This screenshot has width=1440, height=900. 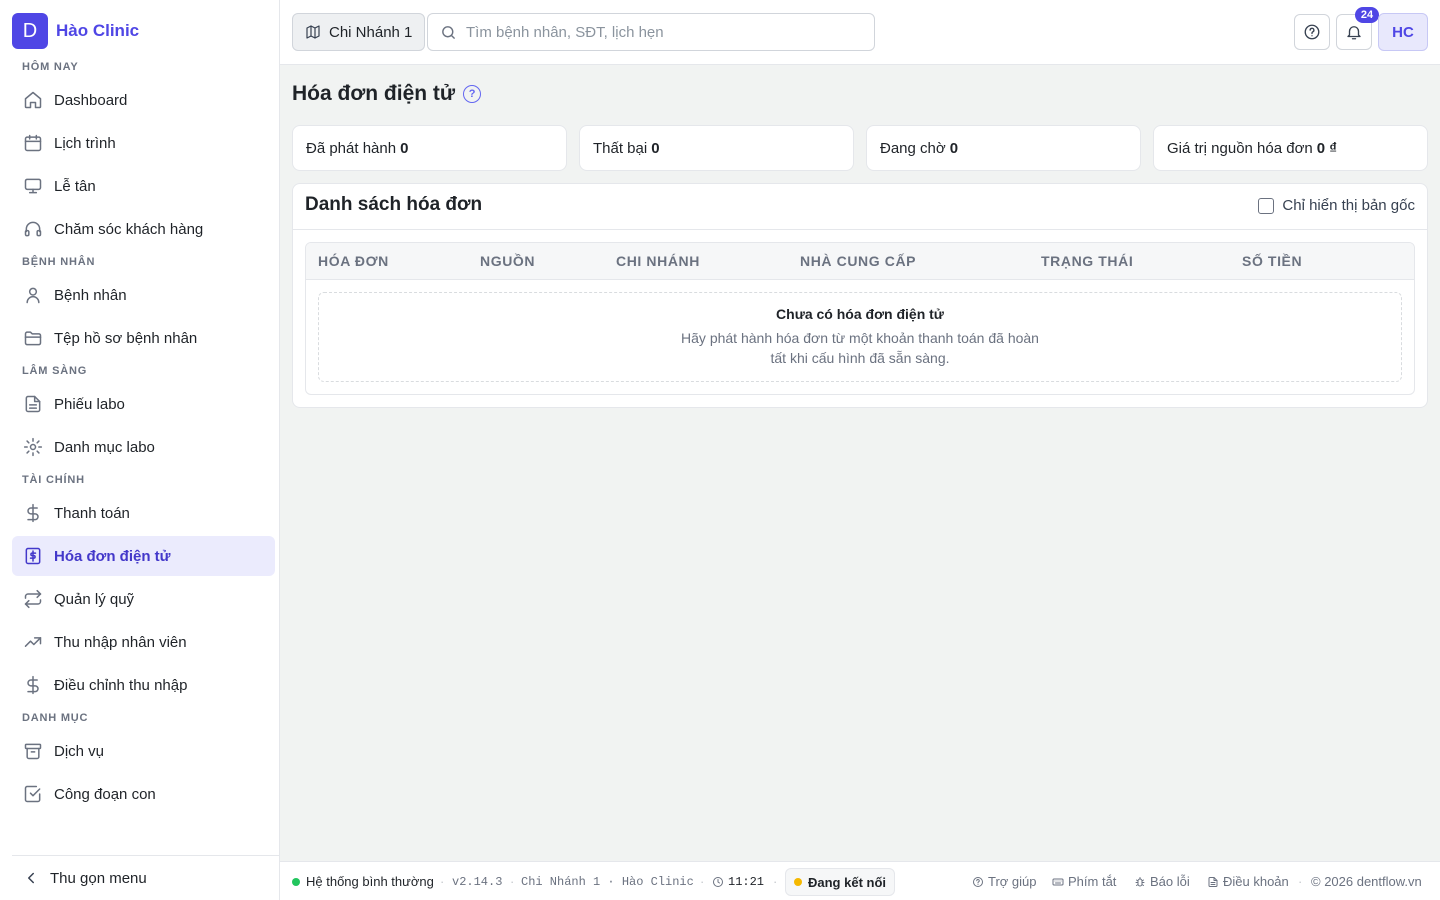 I want to click on keyboard-icon, so click(x=1058, y=881).